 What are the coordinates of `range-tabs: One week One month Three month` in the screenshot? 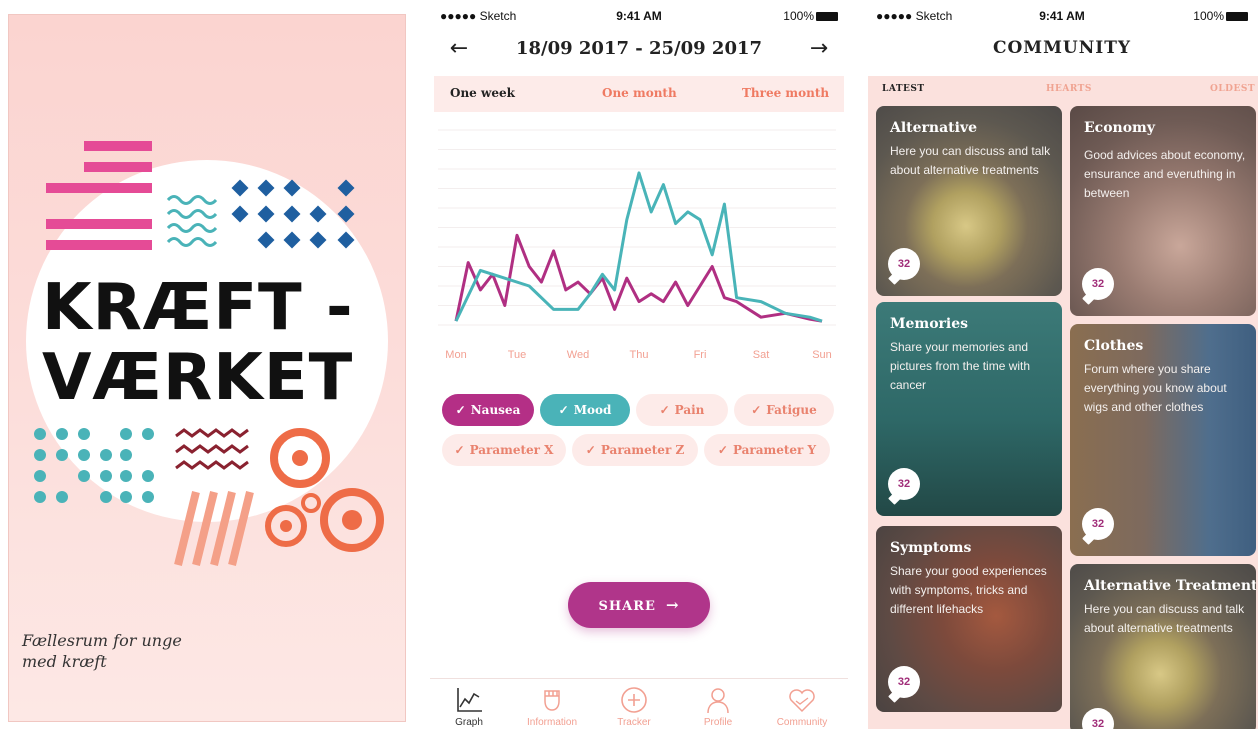 It's located at (639, 94).